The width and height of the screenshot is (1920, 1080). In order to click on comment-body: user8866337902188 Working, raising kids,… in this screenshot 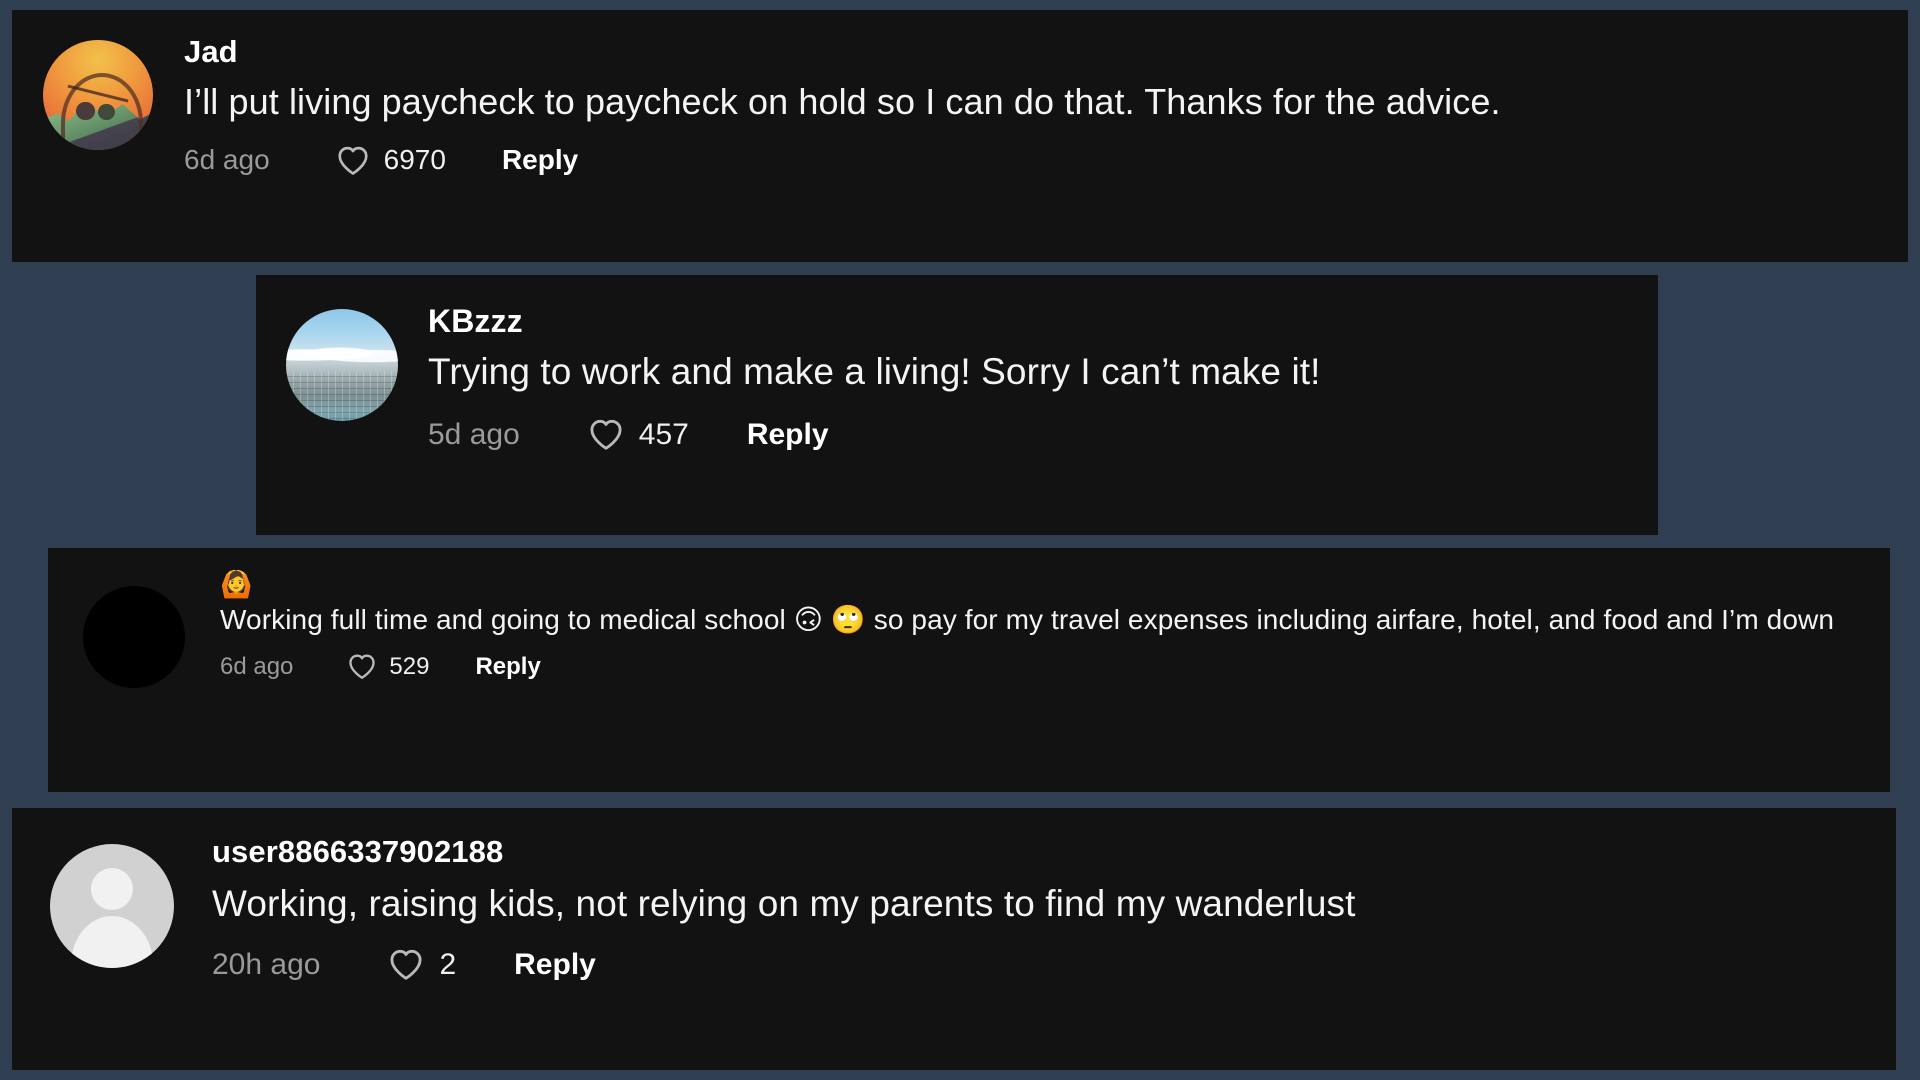, I will do `click(1054, 909)`.